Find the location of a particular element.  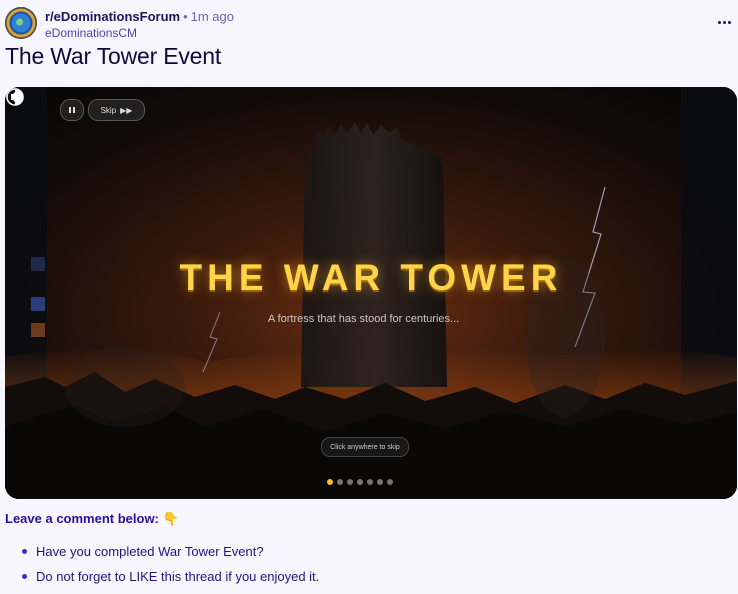

post-meta: r/eDominationsForum • 1m ago is located at coordinates (139, 16).